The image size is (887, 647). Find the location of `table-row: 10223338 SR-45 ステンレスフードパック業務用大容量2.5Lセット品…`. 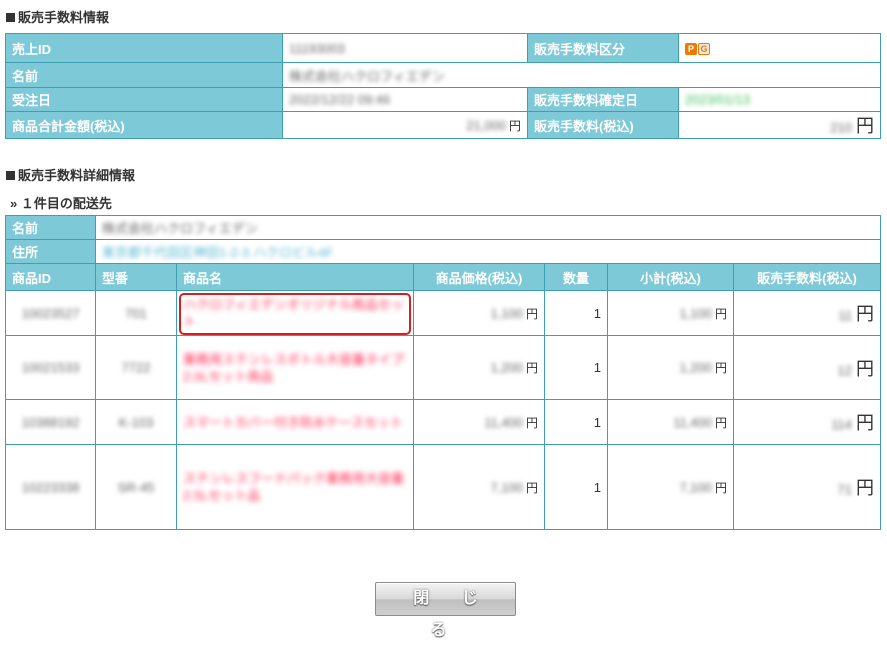

table-row: 10223338 SR-45 ステンレスフードパック業務用大容量2.5Lセット品… is located at coordinates (443, 487).